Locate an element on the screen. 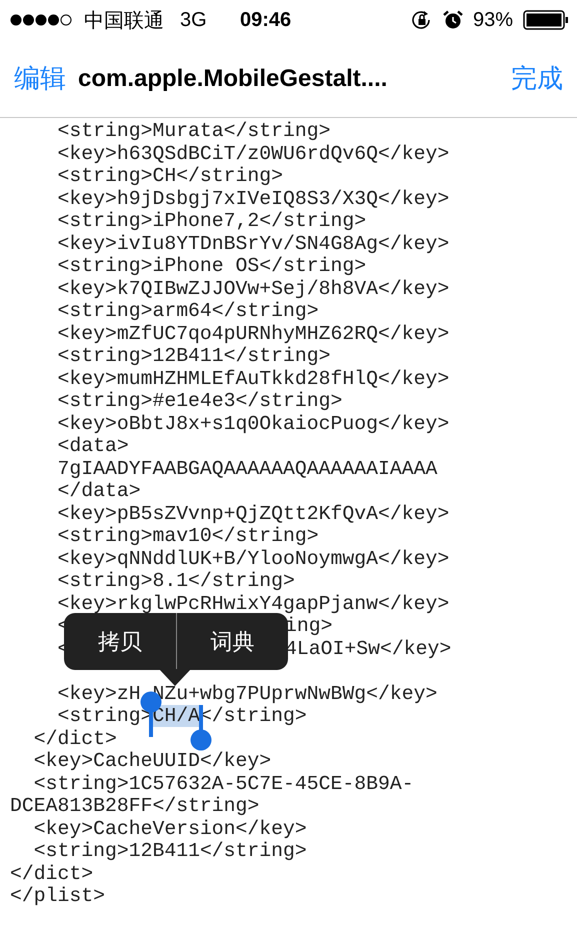  code-line: <key>h63QSdBCiT/z0WU6rdQv6Q</key> is located at coordinates (253, 153).